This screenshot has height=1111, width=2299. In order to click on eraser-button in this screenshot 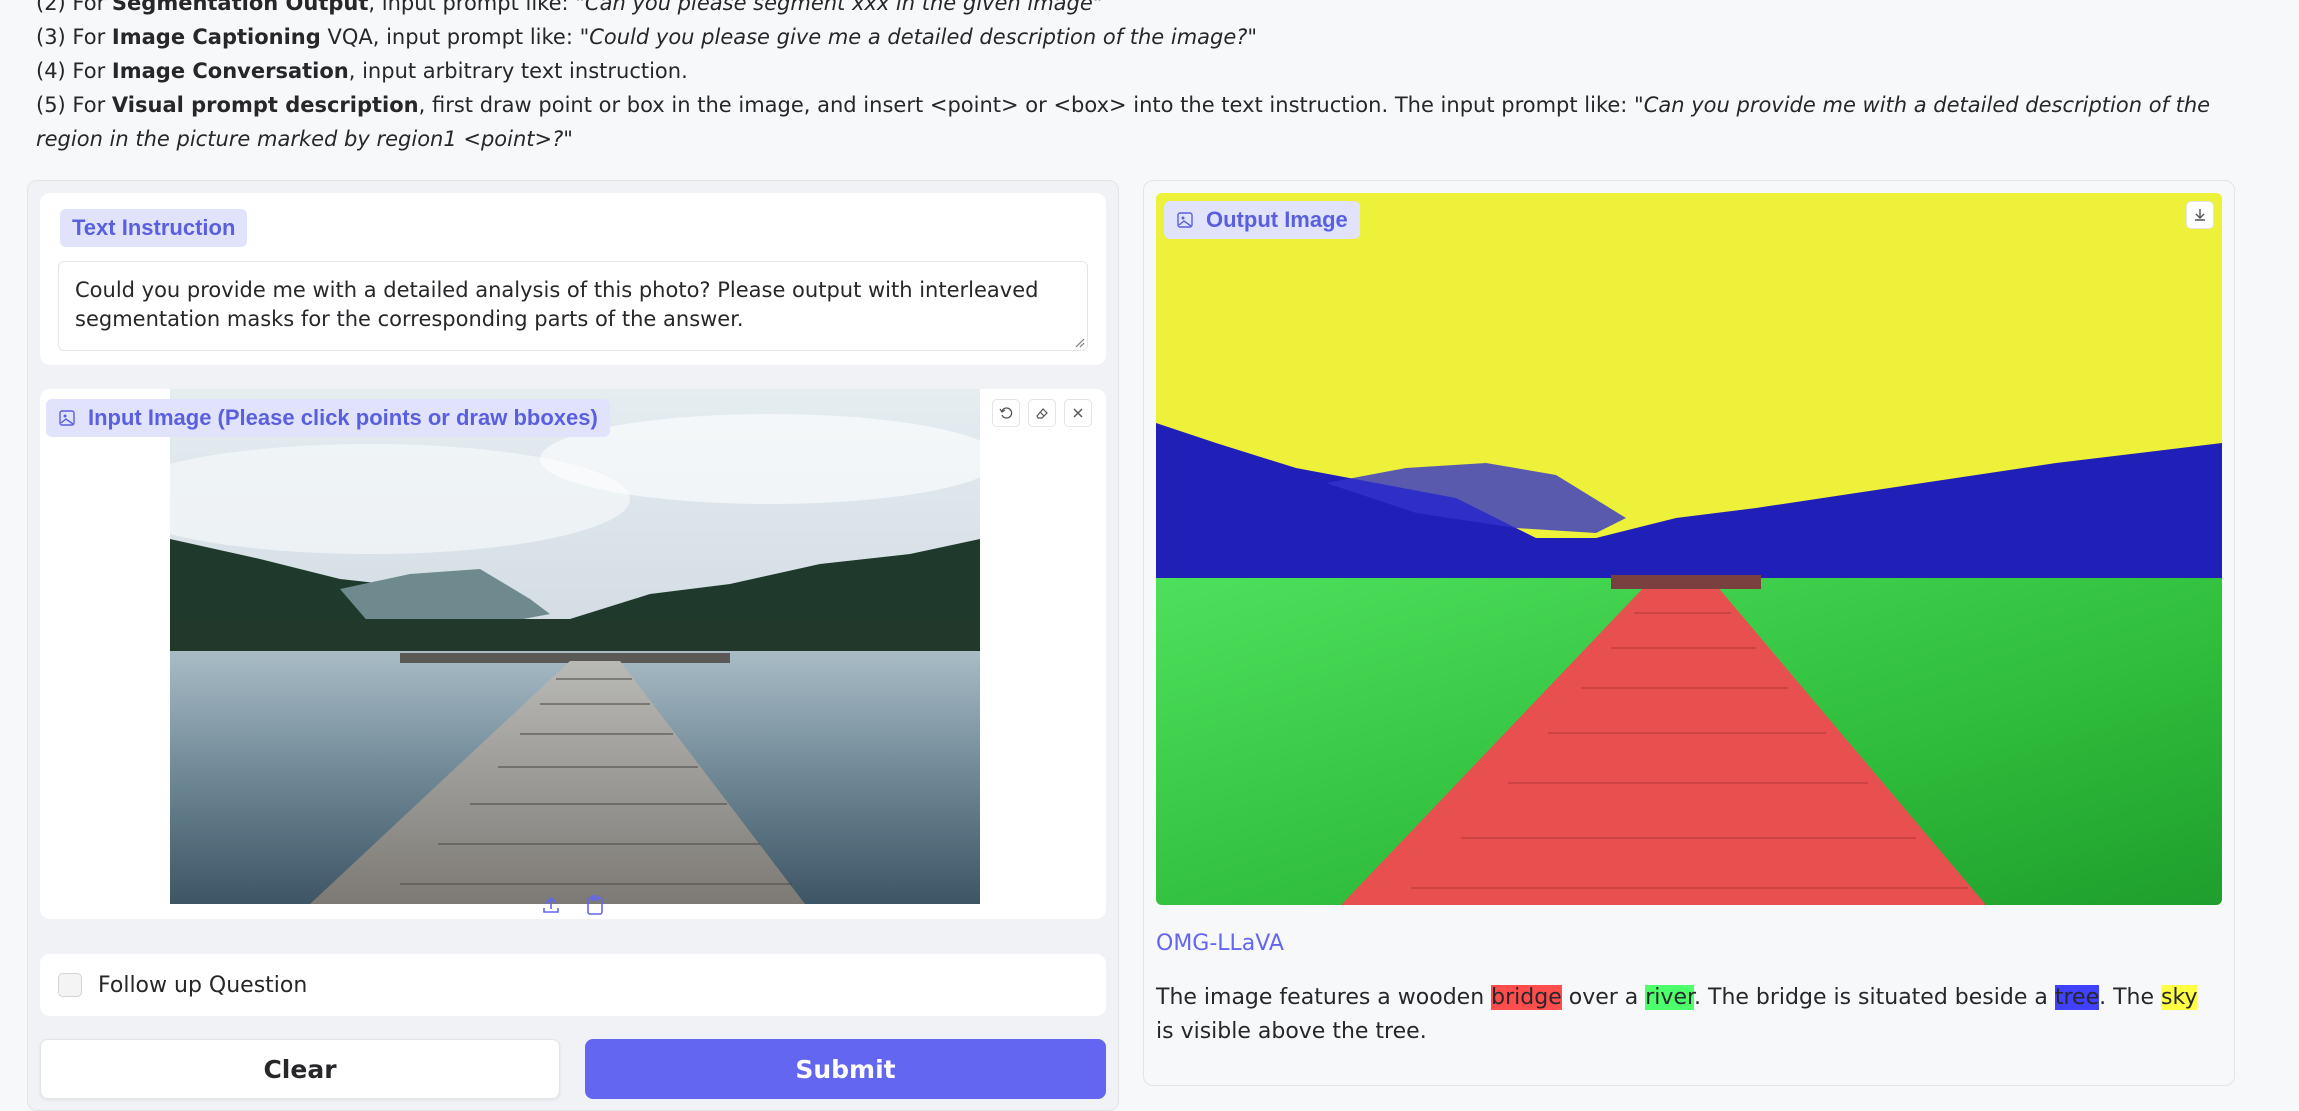, I will do `click(1042, 413)`.